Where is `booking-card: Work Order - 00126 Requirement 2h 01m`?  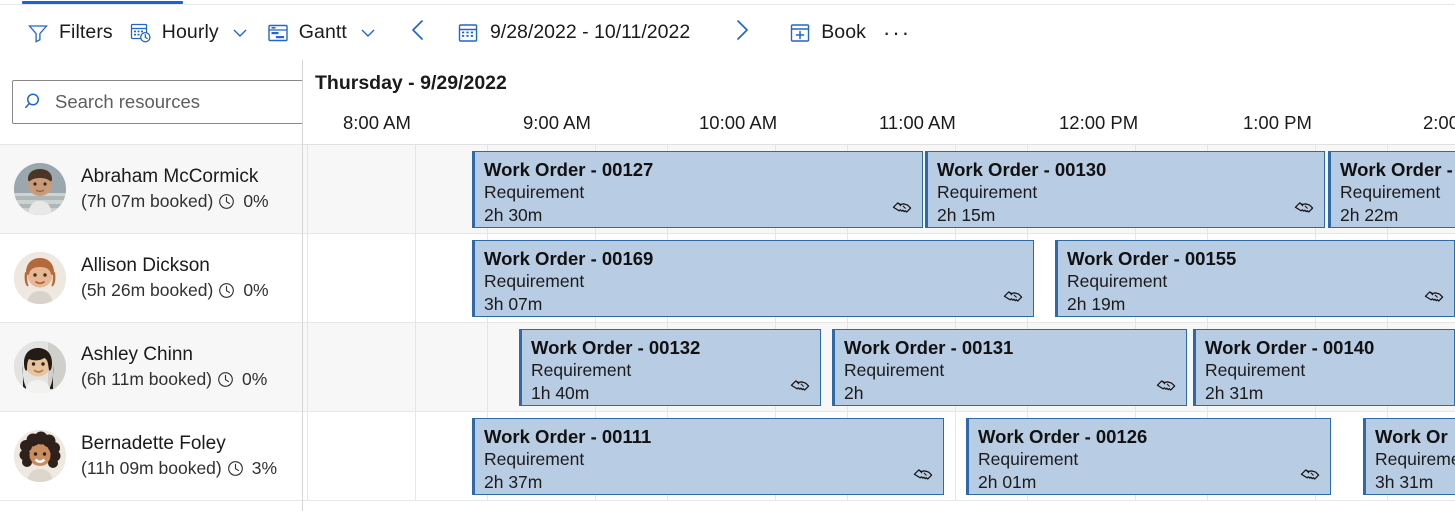 booking-card: Work Order - 00126 Requirement 2h 01m is located at coordinates (1148, 456).